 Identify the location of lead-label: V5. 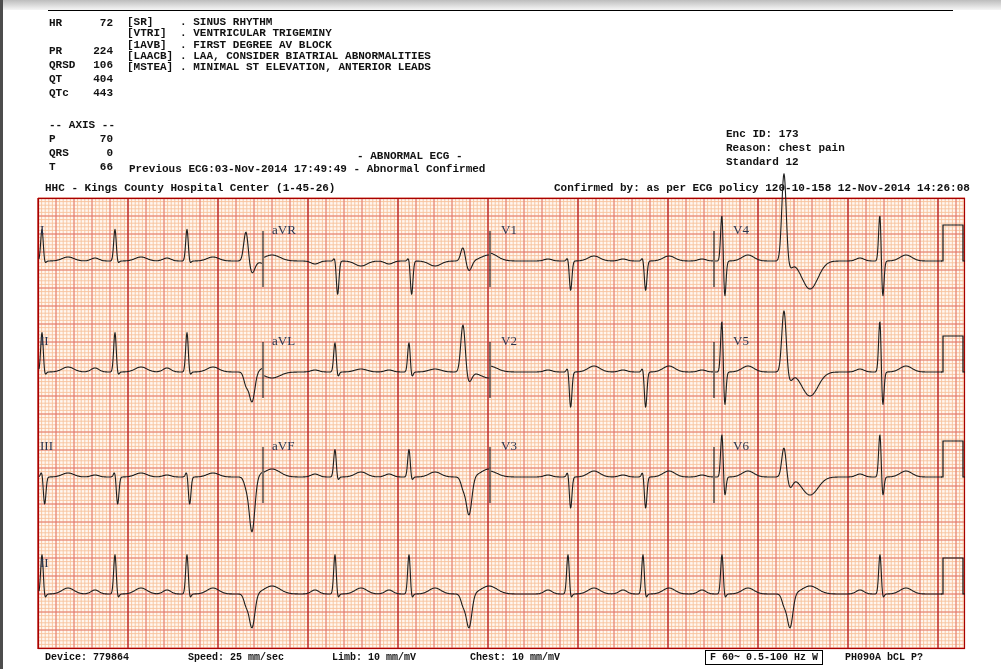
(741, 340).